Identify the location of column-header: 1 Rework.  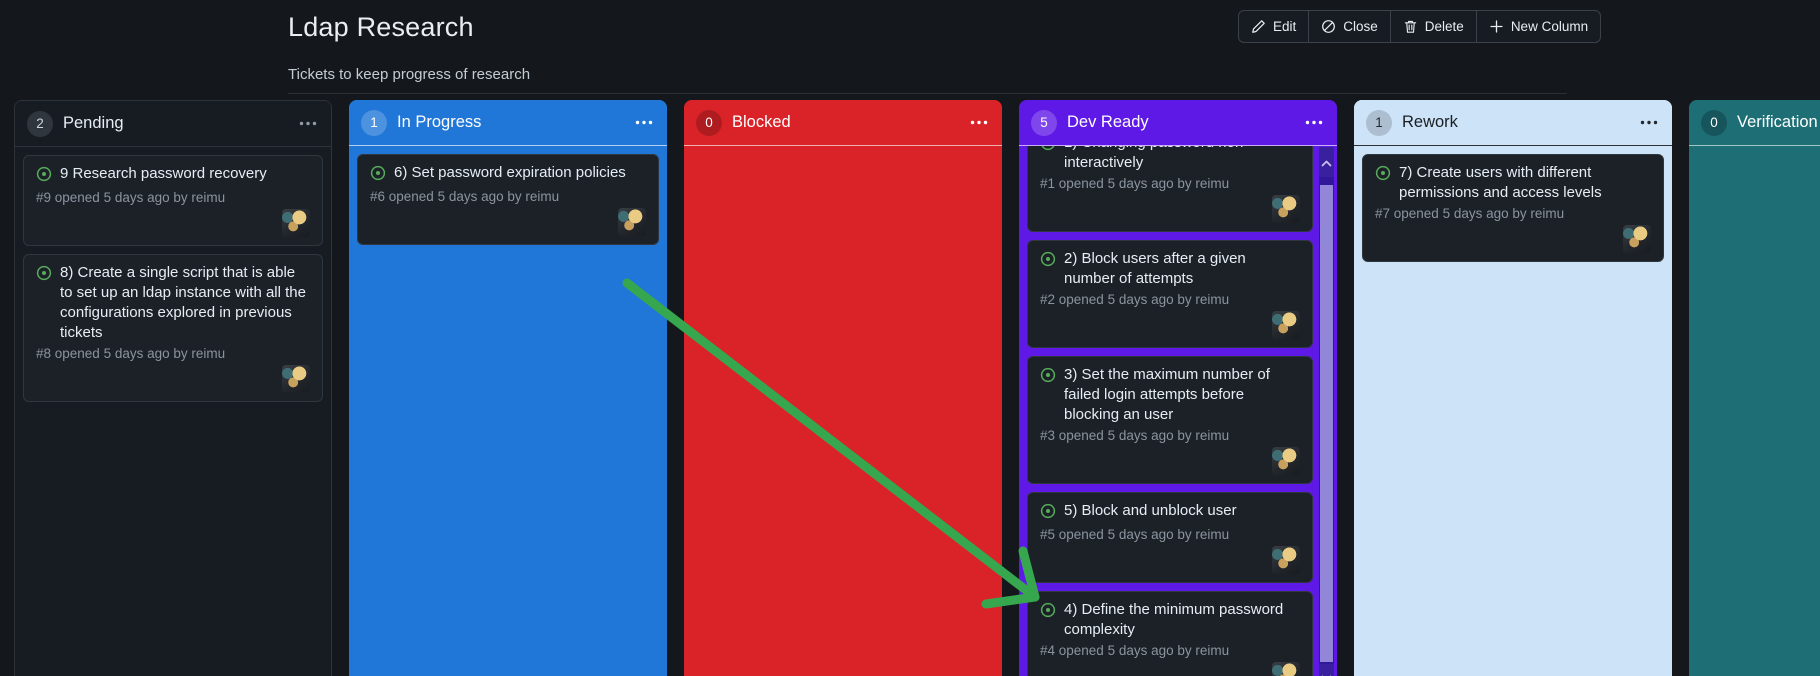
(1513, 123).